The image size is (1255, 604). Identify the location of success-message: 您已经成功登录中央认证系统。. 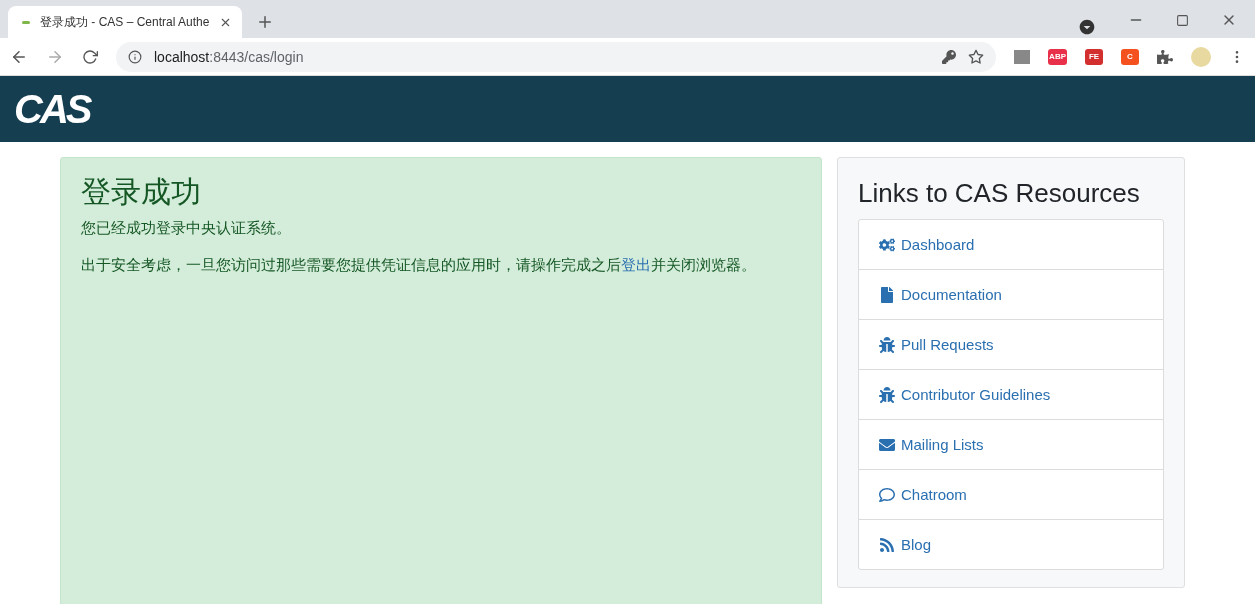
(186, 228).